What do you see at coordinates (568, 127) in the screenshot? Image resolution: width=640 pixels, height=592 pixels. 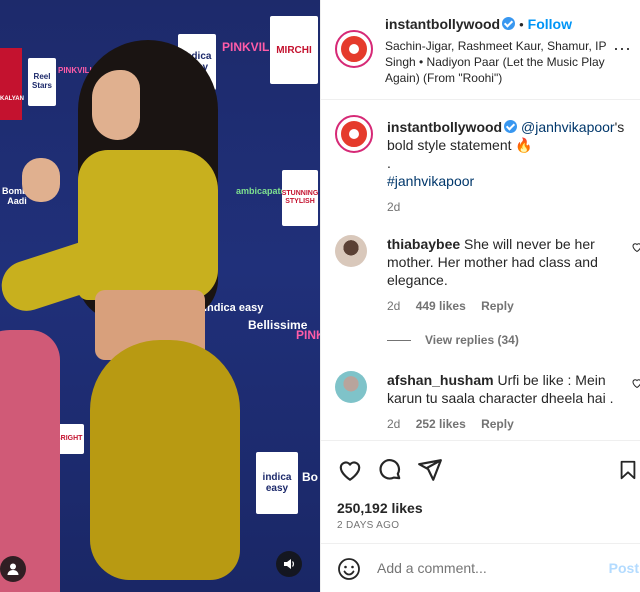 I see `mention-link: @janhvikapoor` at bounding box center [568, 127].